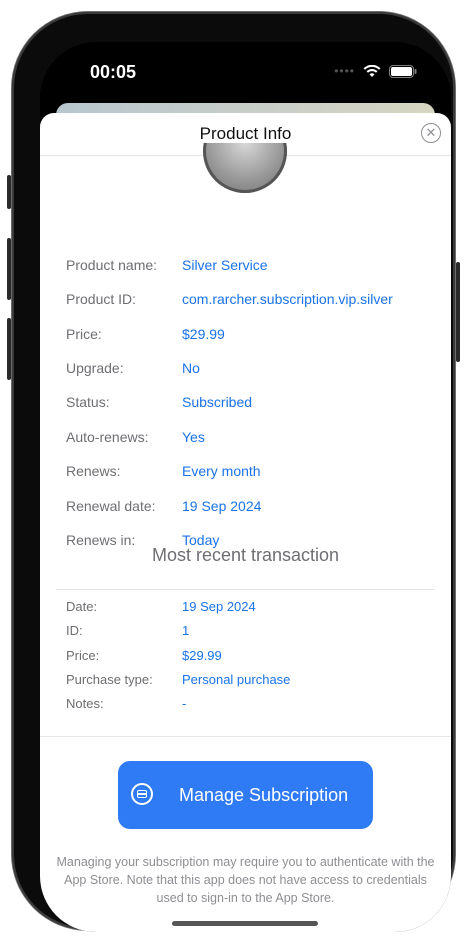 The image size is (467, 941). Describe the element at coordinates (287, 299) in the screenshot. I see `row-value: com.rarcher.subscription.vip.silver` at that location.